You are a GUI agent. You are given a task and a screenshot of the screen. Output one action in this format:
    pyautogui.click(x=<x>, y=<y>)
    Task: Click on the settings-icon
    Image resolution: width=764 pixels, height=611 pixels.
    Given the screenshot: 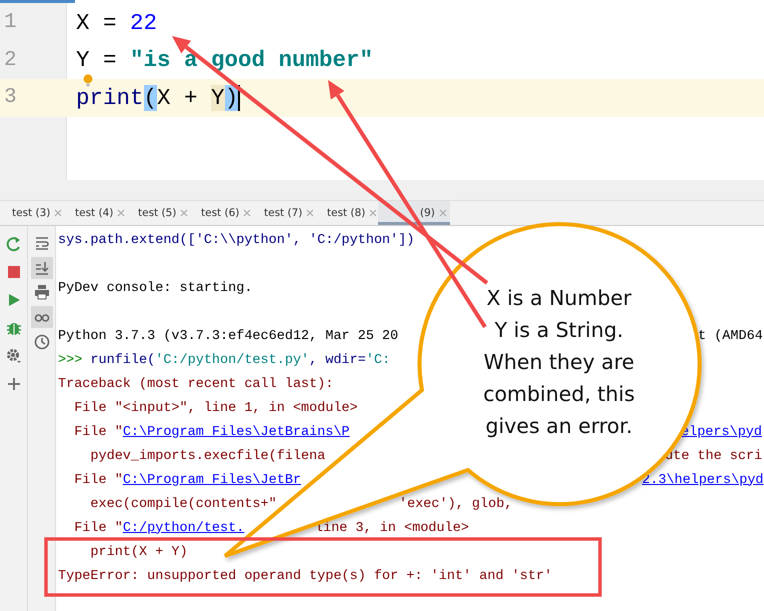 What is the action you would take?
    pyautogui.click(x=14, y=356)
    